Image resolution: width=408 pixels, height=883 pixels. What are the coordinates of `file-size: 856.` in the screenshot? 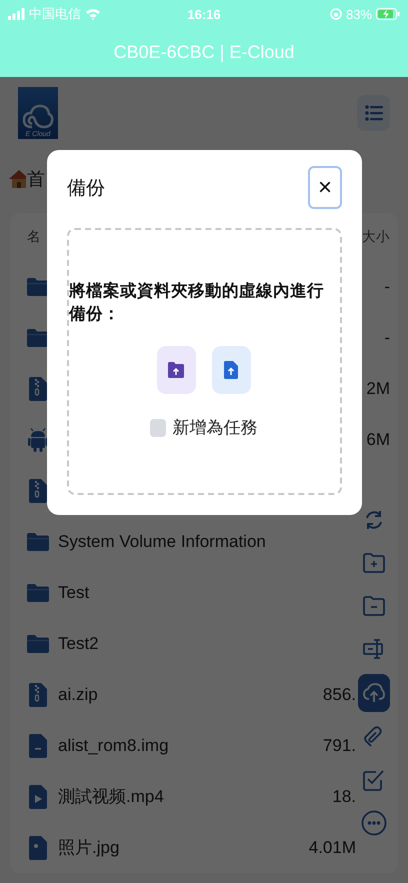 It's located at (339, 694).